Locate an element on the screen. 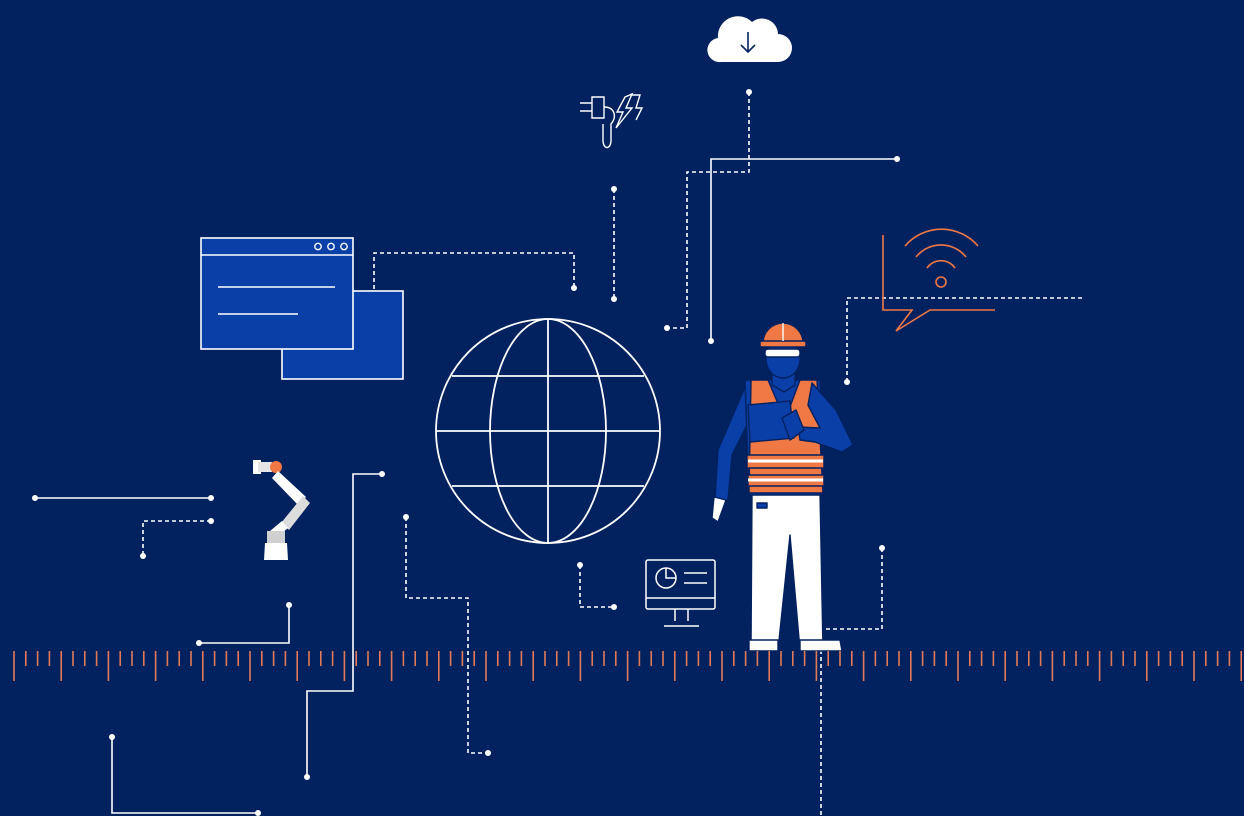 The height and width of the screenshot is (816, 1244). plug-lightning-icon is located at coordinates (612, 120).